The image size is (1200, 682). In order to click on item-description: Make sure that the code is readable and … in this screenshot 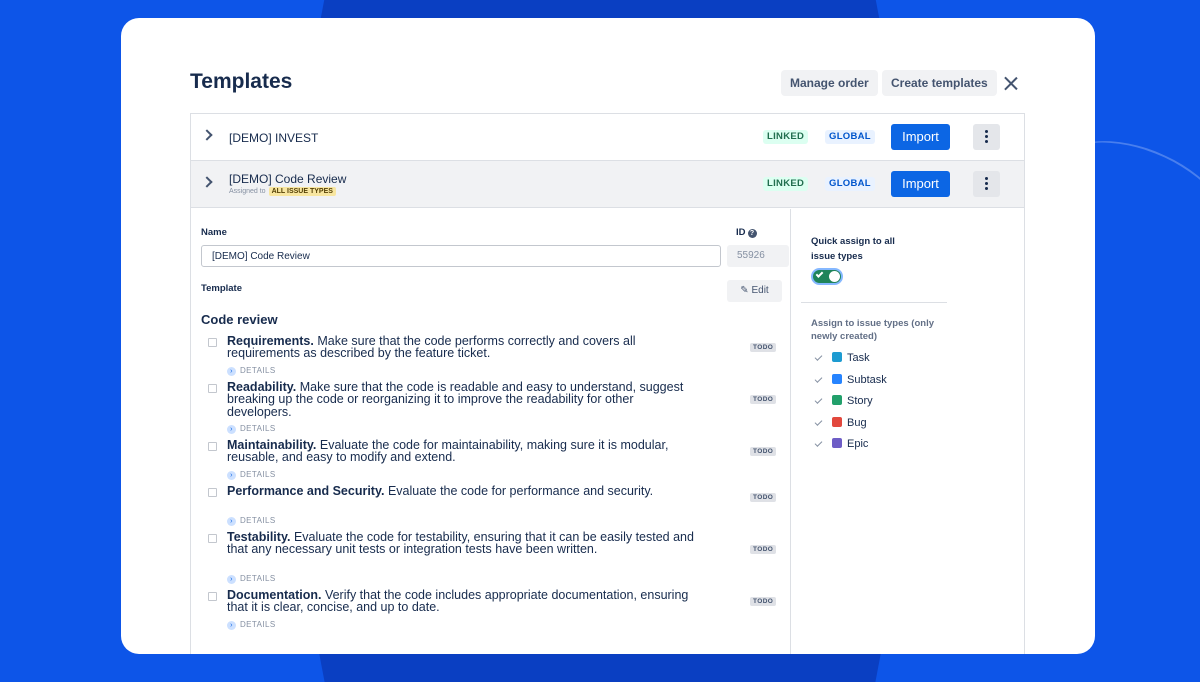, I will do `click(455, 399)`.